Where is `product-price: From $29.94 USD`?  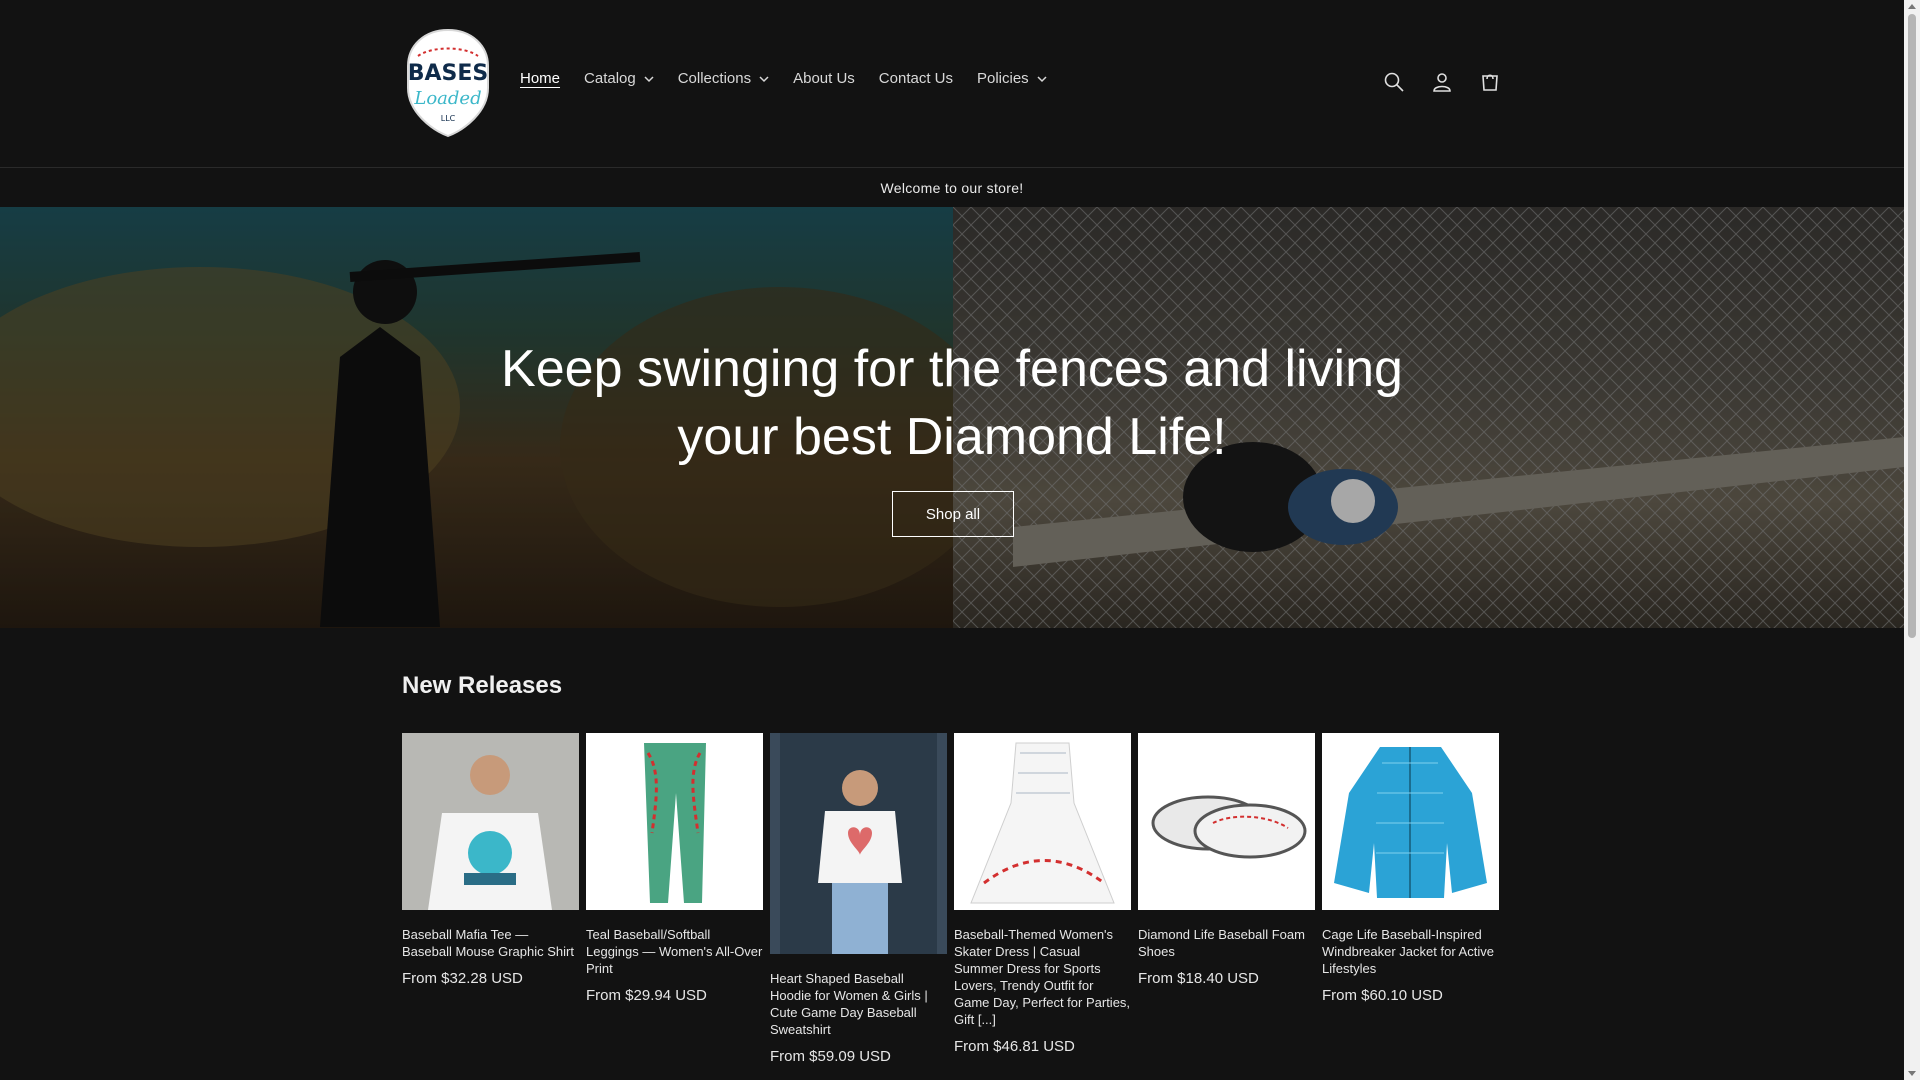 product-price: From $29.94 USD is located at coordinates (646, 995).